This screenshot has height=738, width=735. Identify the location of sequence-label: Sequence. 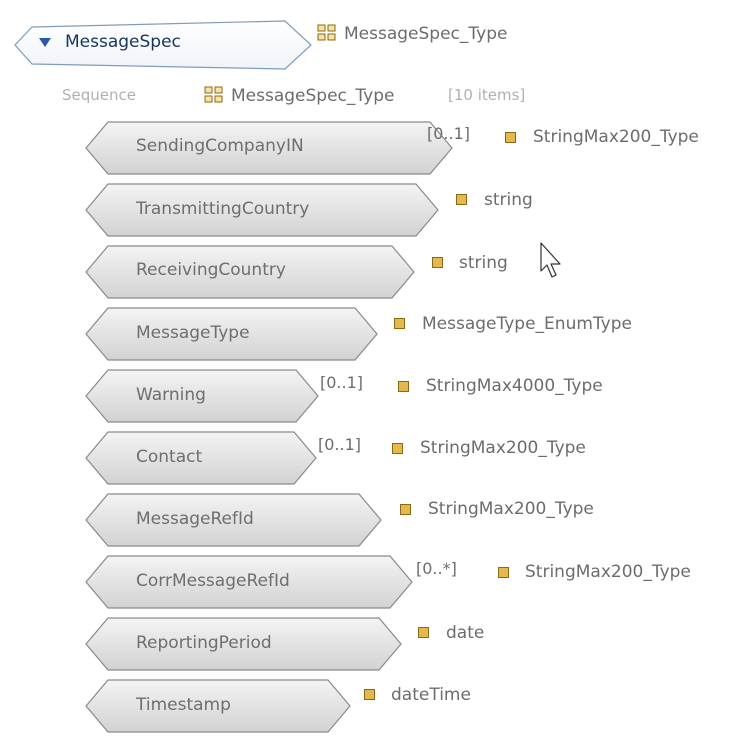
(99, 95).